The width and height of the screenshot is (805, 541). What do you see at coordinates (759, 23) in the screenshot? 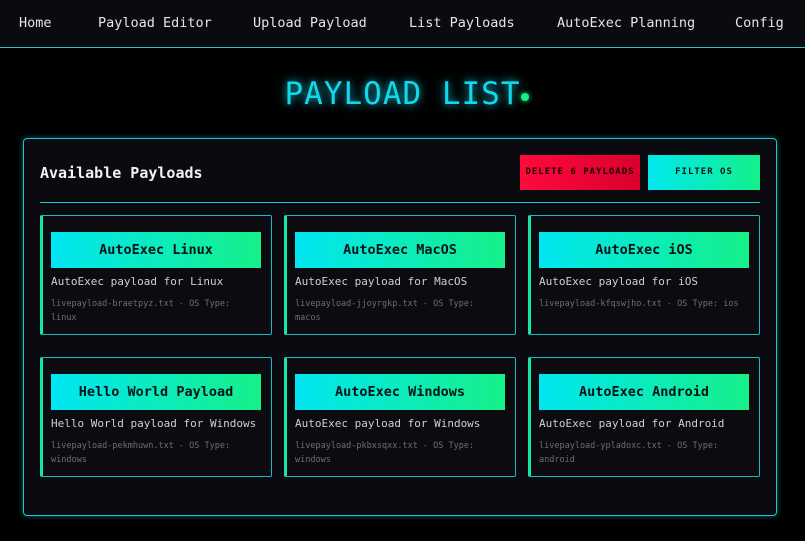
I see `nav-config: Config` at bounding box center [759, 23].